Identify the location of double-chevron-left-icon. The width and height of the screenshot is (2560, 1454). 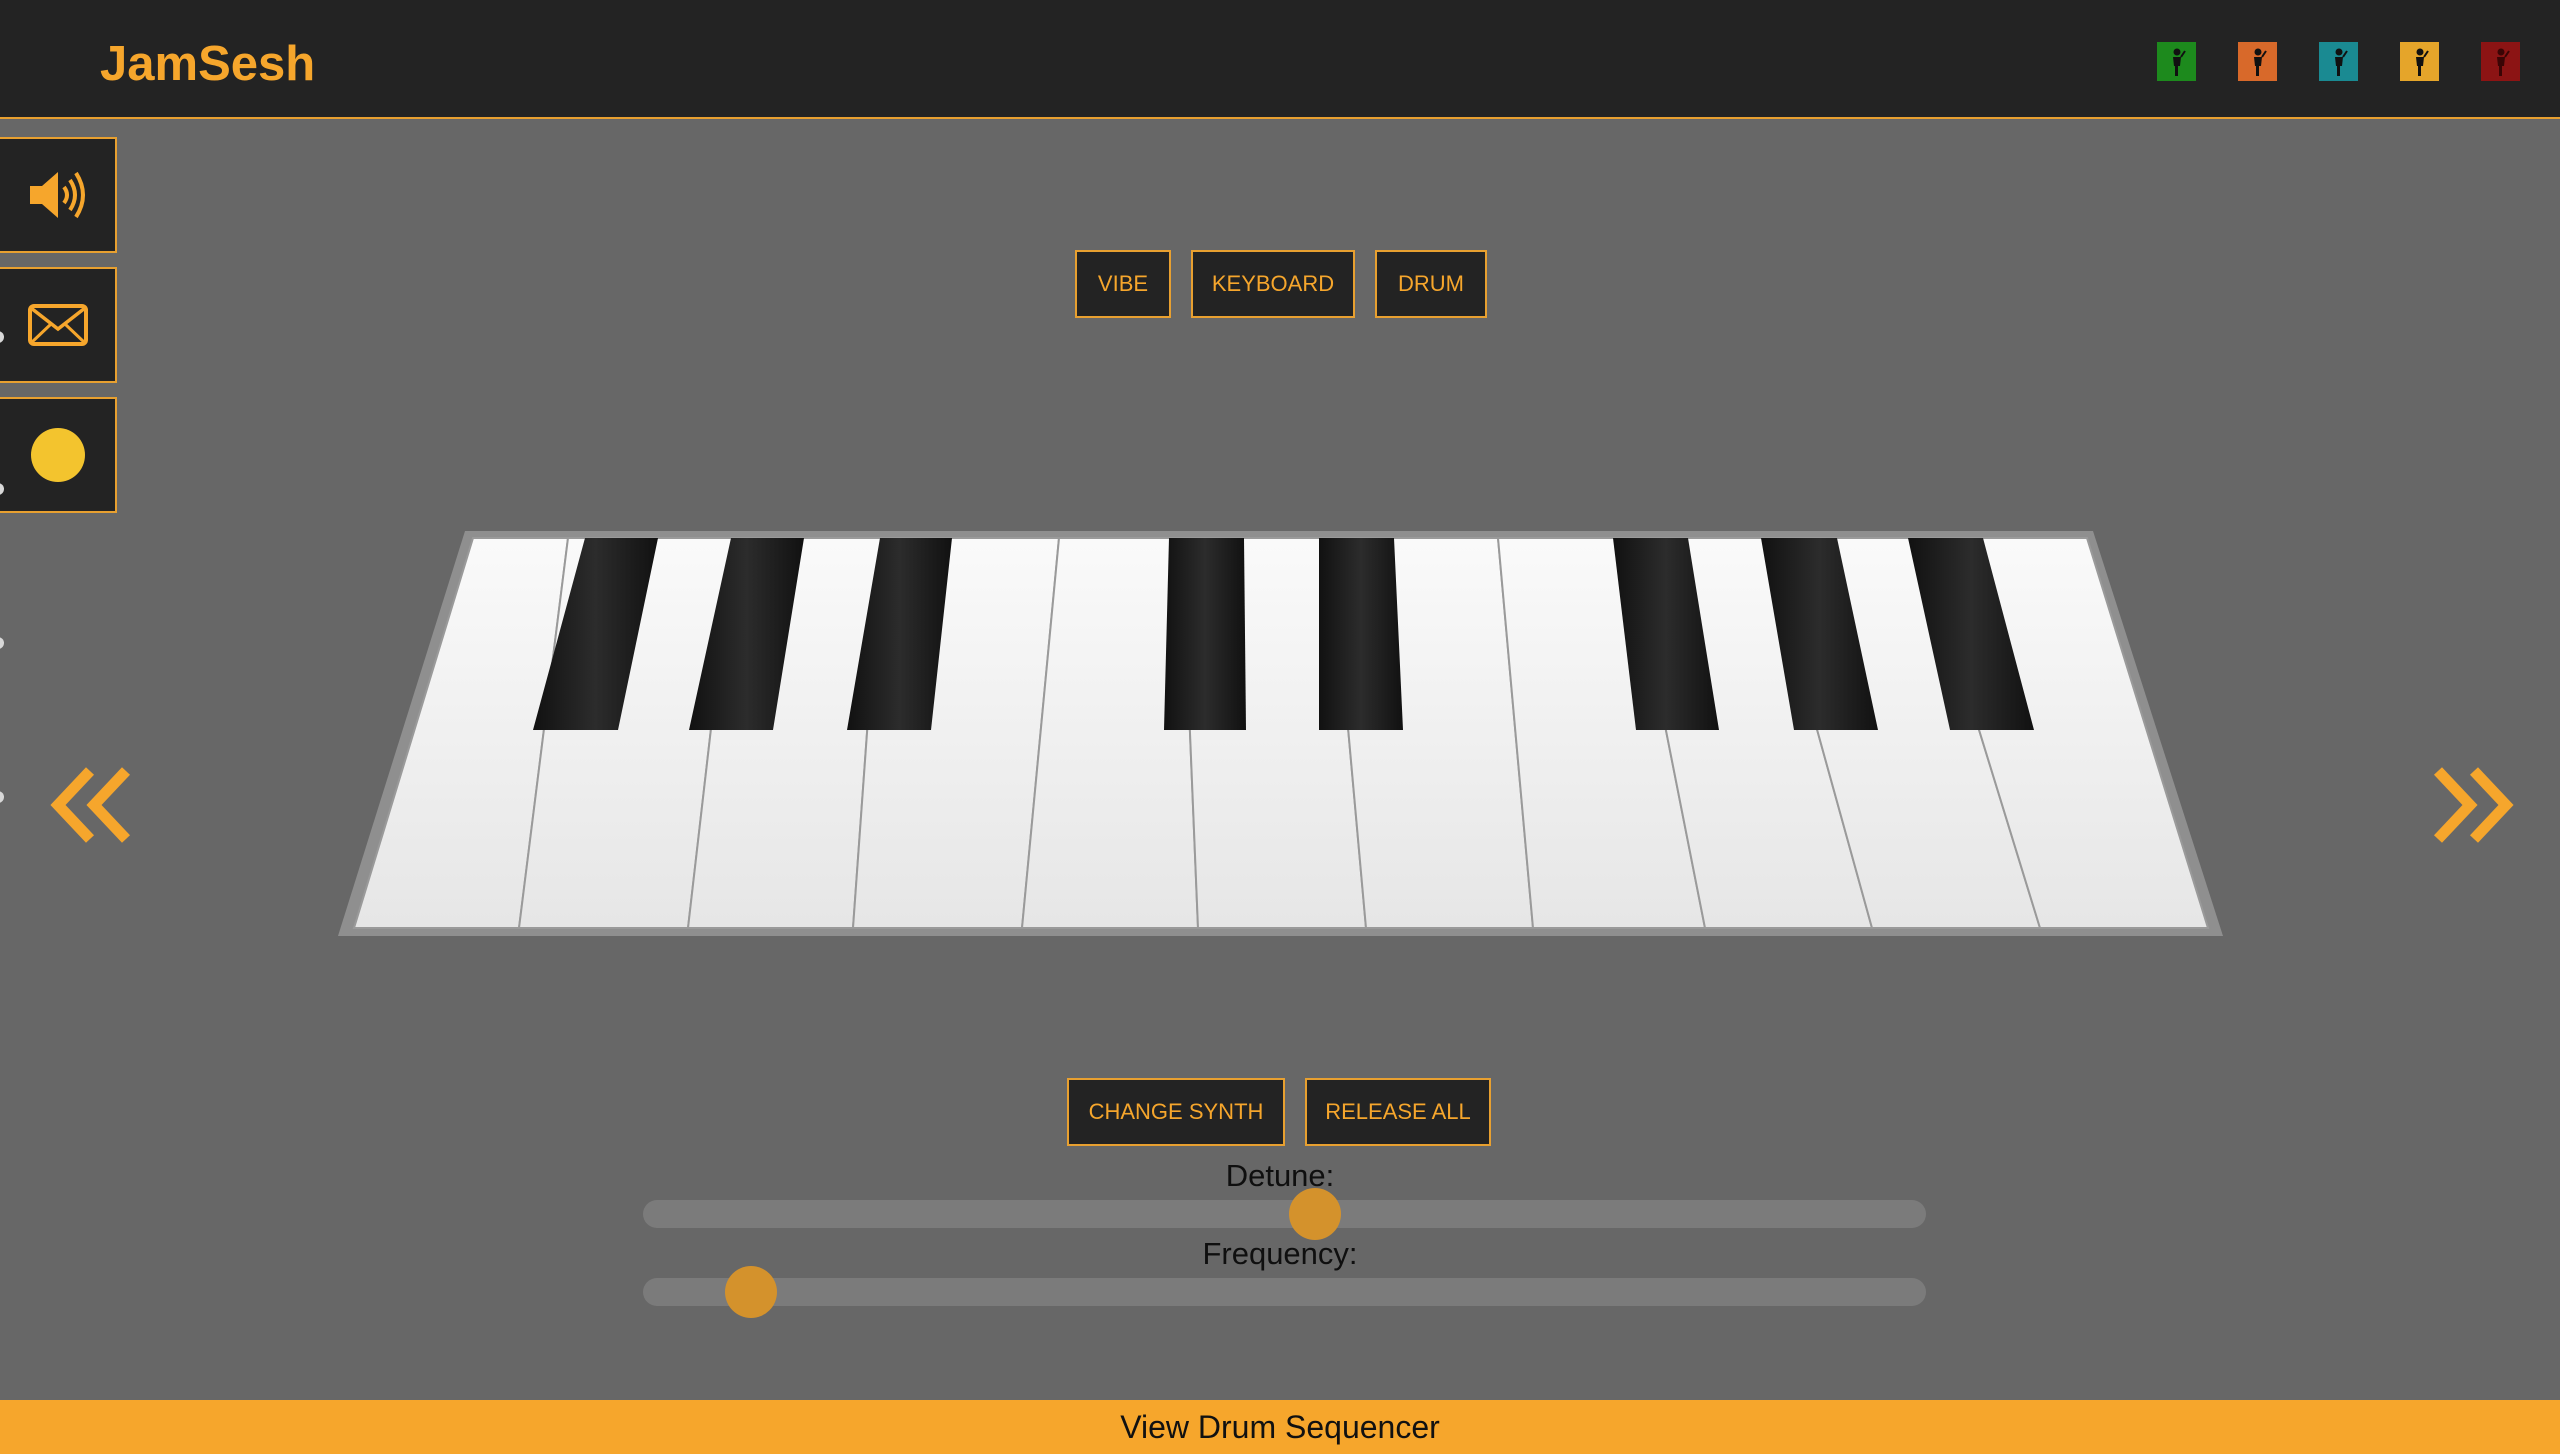
(90, 805).